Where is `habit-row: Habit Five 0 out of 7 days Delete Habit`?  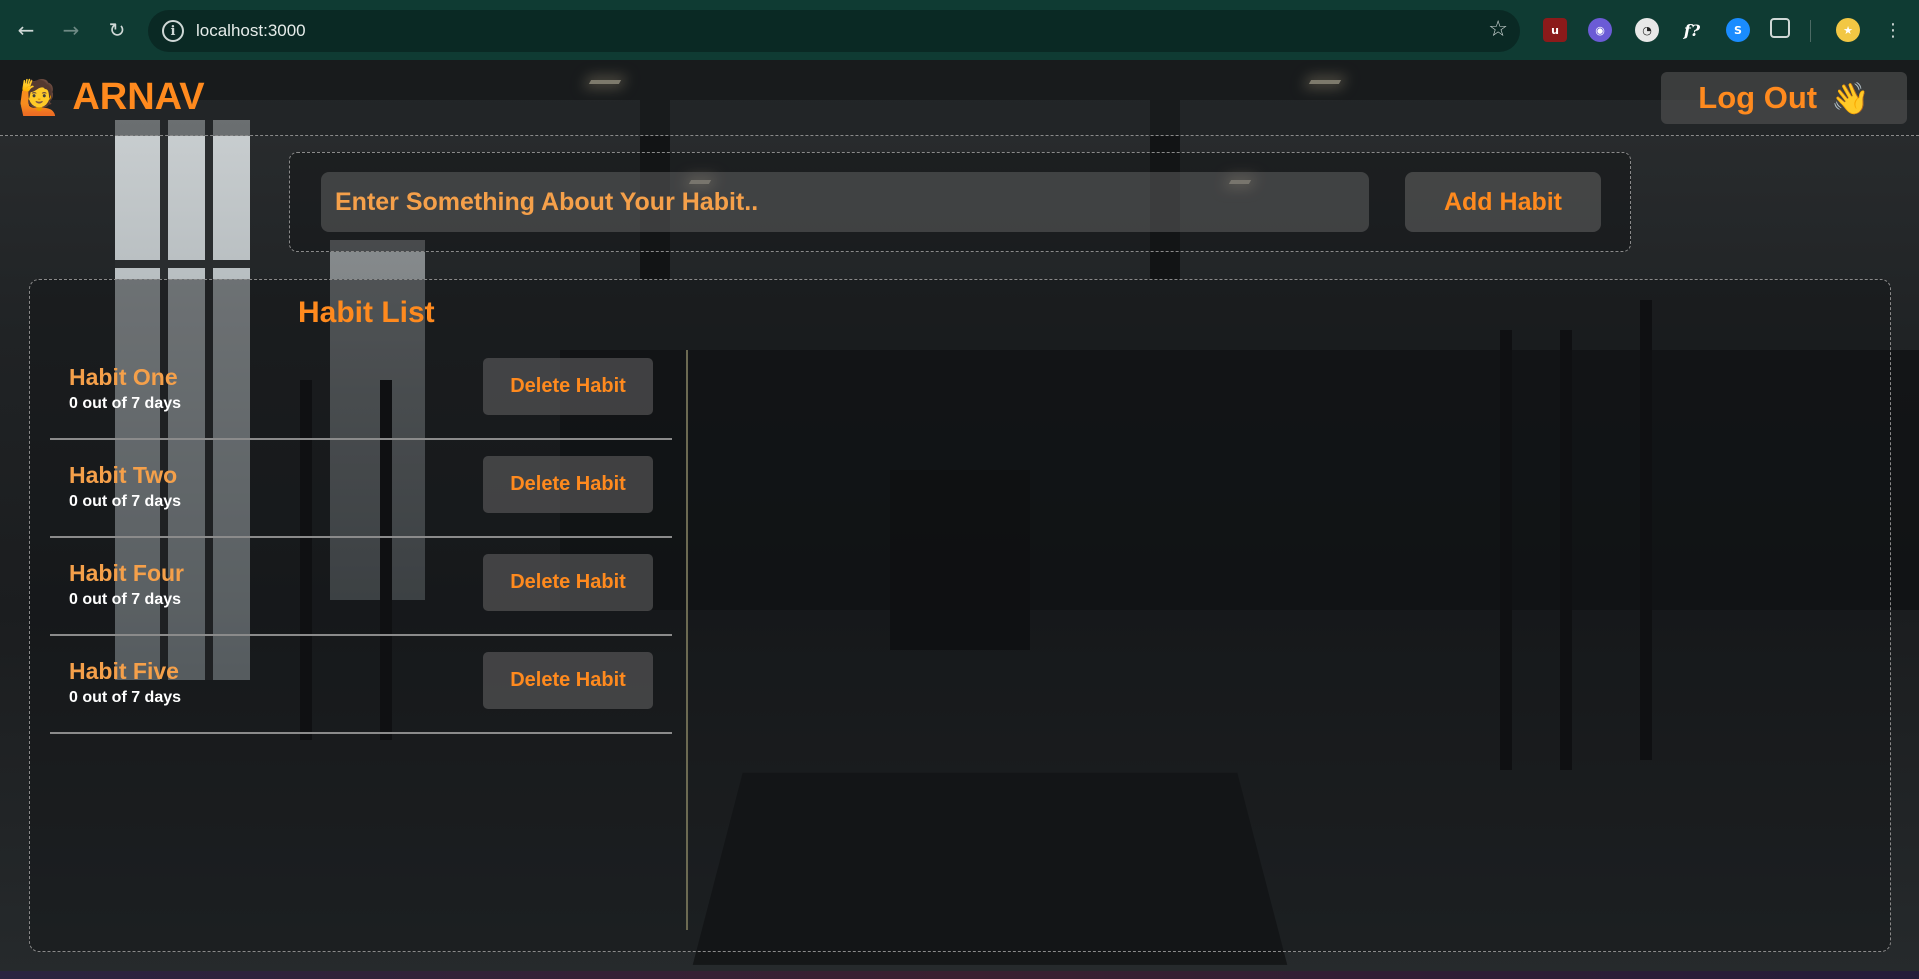
habit-row: Habit Five 0 out of 7 days Delete Habit is located at coordinates (361, 689).